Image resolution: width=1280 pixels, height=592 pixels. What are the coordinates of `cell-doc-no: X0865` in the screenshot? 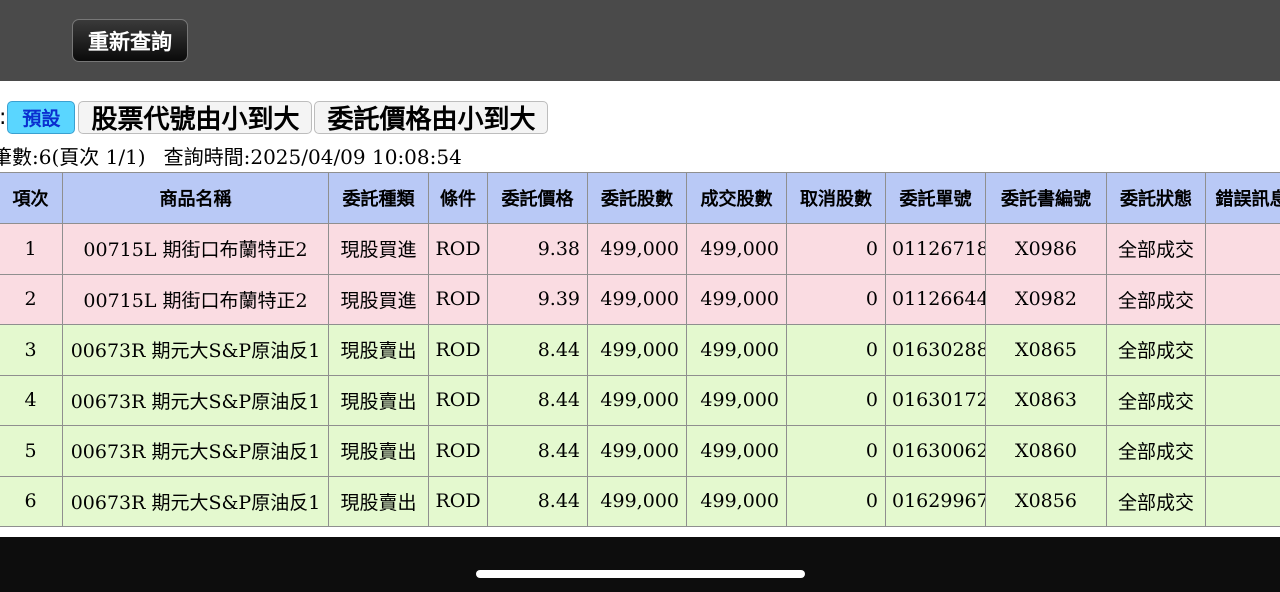 It's located at (1046, 350).